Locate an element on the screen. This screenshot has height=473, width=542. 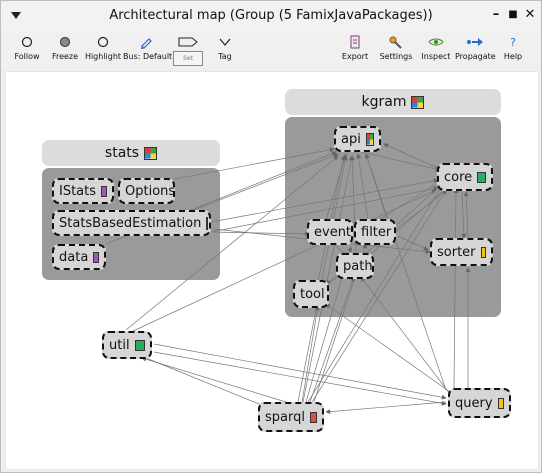
help-label: Help is located at coordinates (513, 56).